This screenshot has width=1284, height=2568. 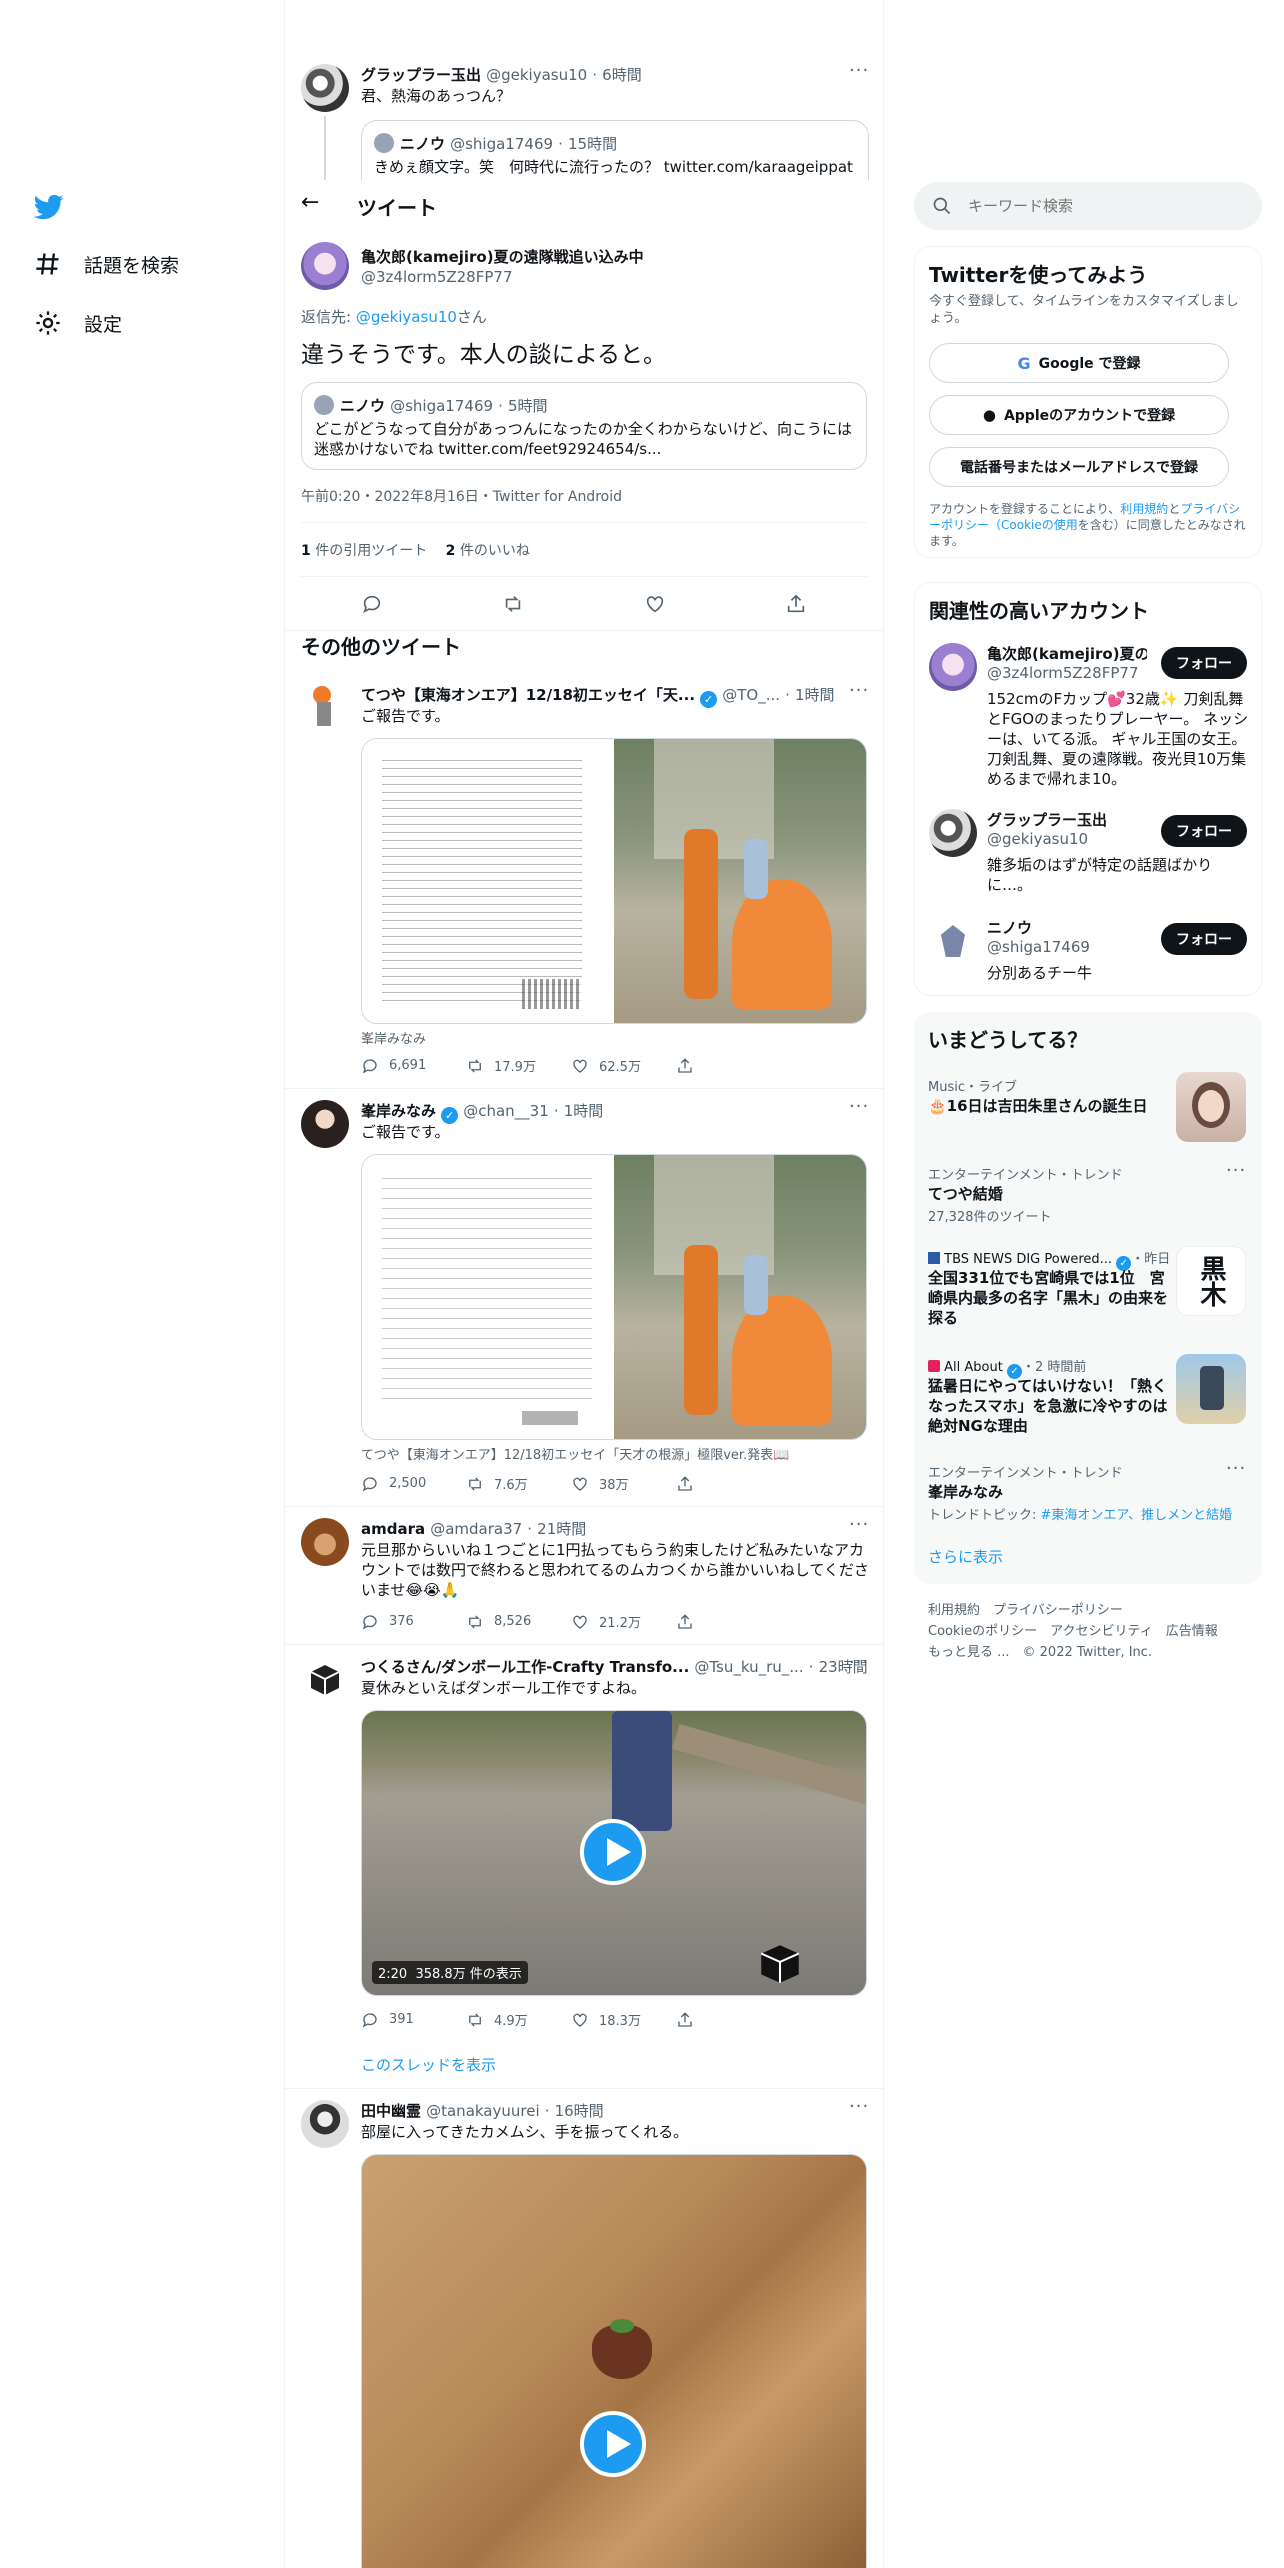 What do you see at coordinates (796, 604) in the screenshot?
I see `share-icon` at bounding box center [796, 604].